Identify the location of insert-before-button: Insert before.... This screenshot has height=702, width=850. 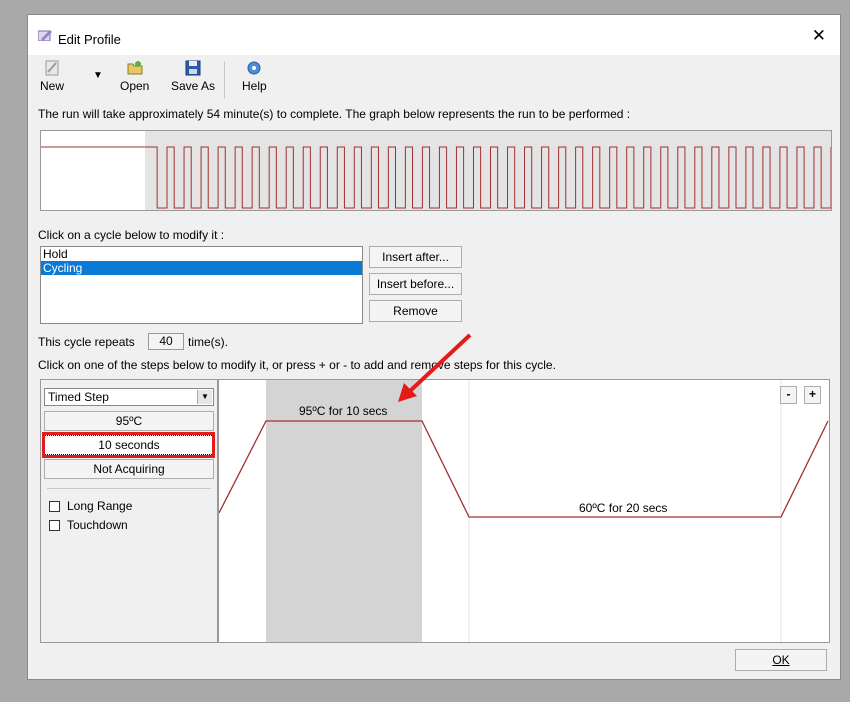
(415, 284).